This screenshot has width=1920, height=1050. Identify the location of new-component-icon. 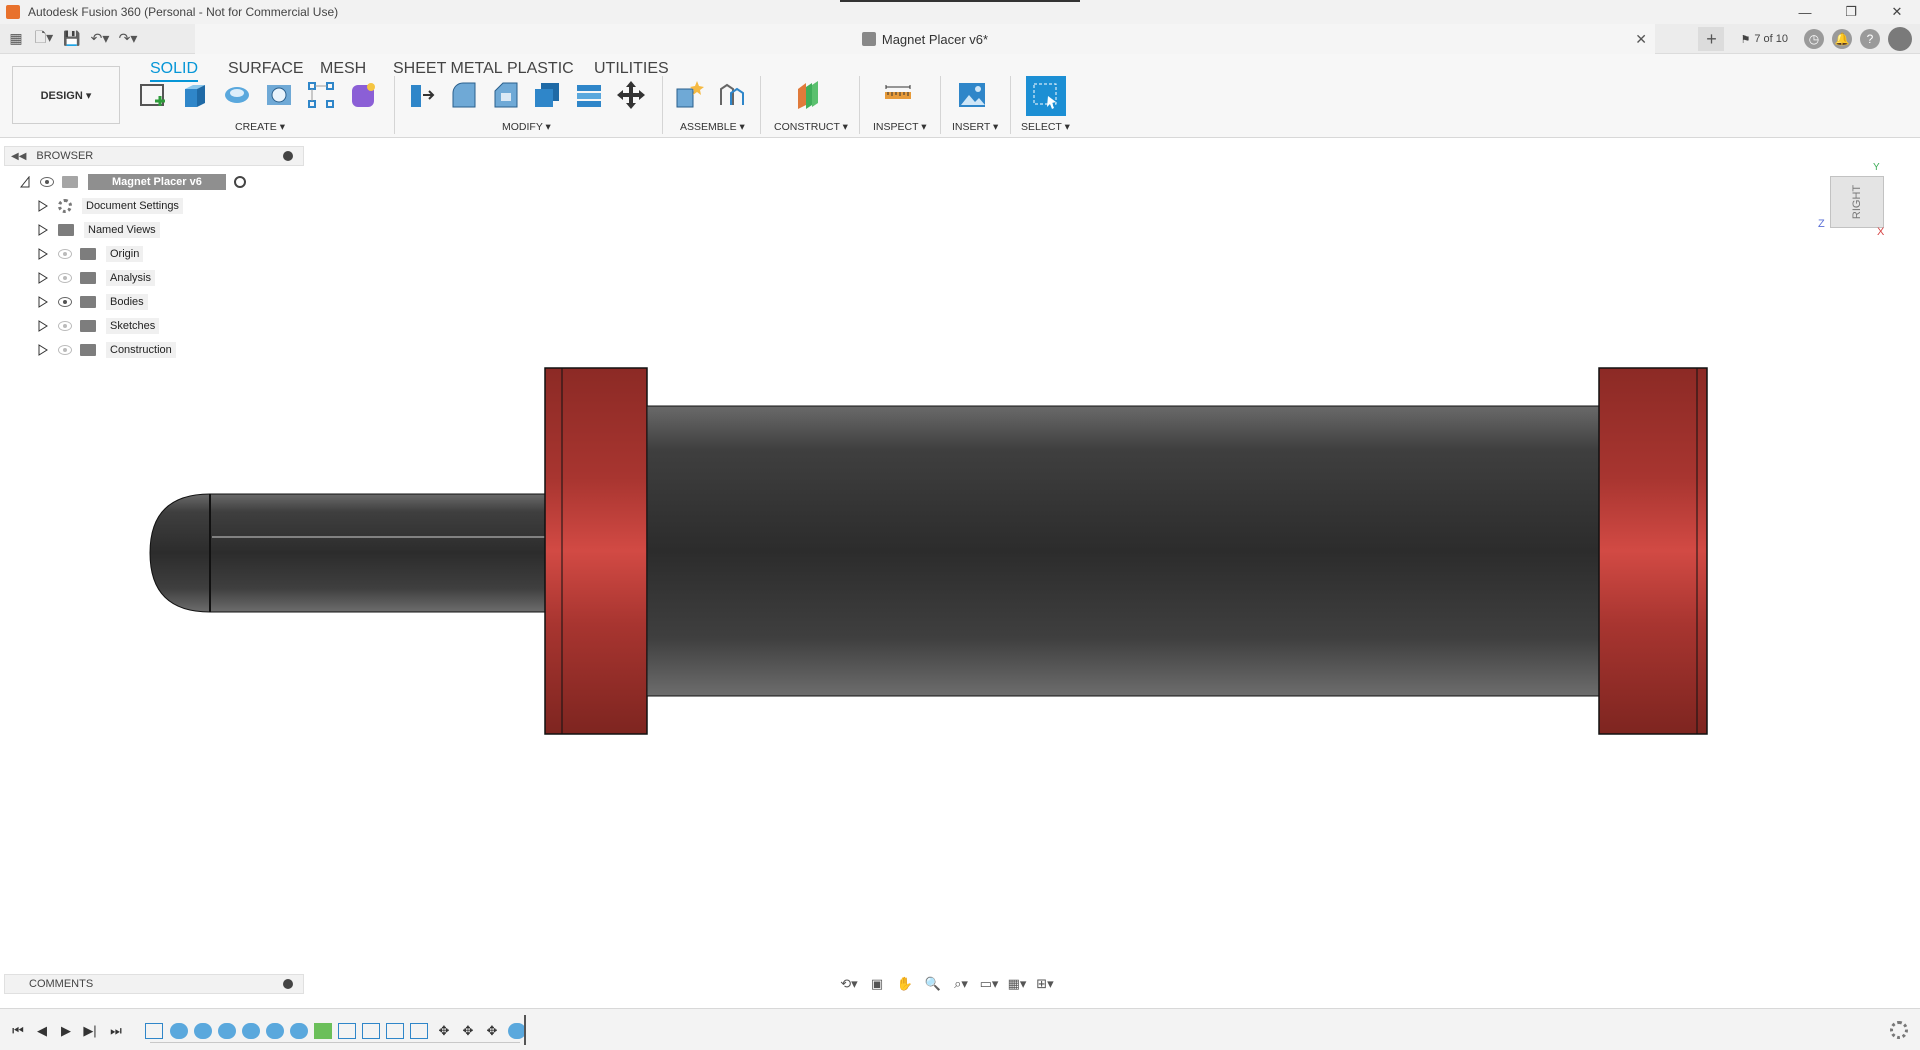
(689, 95).